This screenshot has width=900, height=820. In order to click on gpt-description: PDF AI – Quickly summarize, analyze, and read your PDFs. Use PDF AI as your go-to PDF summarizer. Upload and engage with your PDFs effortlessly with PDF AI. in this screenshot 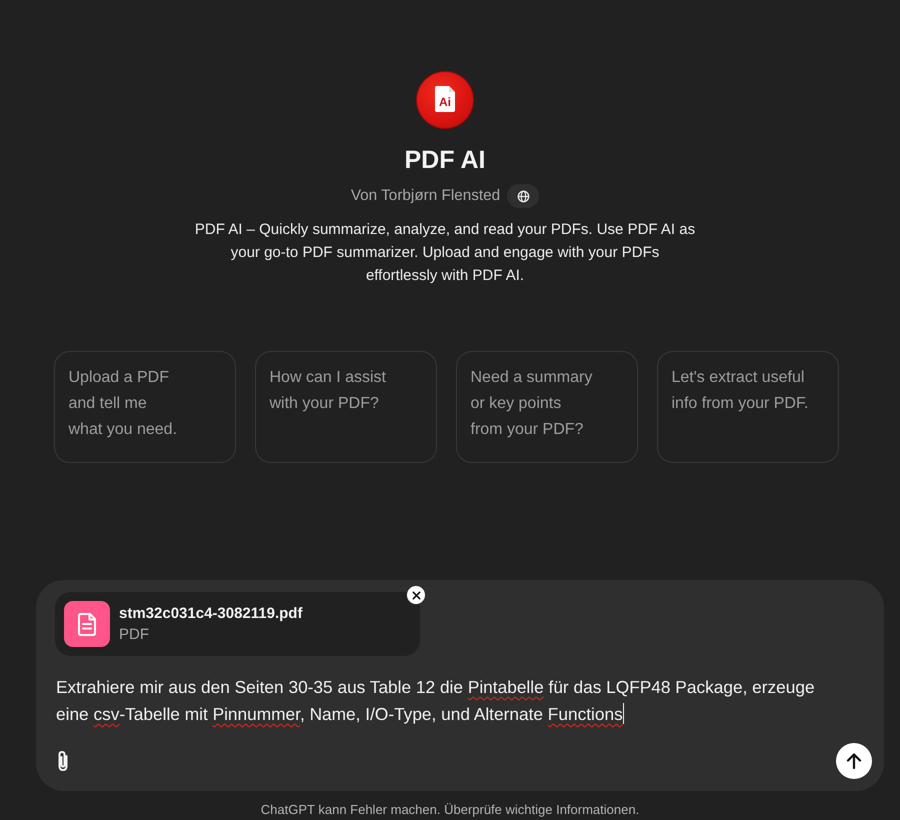, I will do `click(445, 253)`.